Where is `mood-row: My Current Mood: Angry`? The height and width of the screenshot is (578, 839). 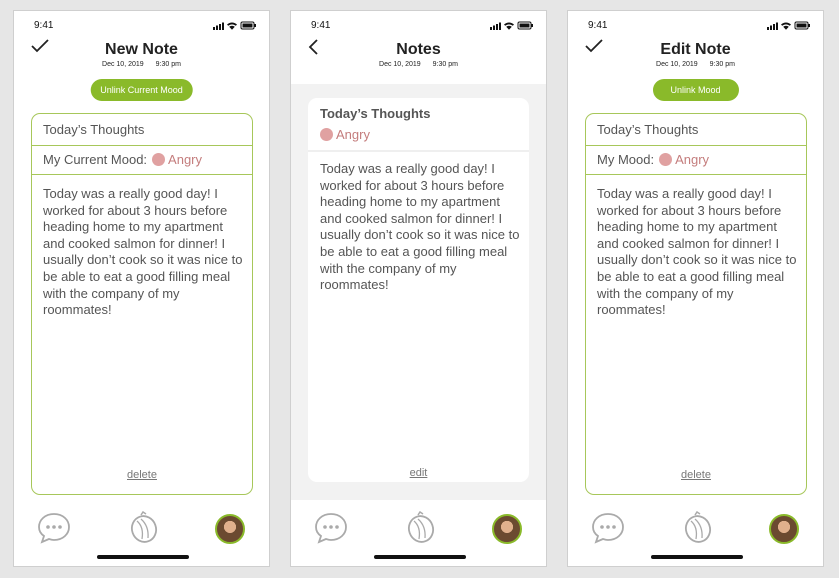 mood-row: My Current Mood: Angry is located at coordinates (142, 160).